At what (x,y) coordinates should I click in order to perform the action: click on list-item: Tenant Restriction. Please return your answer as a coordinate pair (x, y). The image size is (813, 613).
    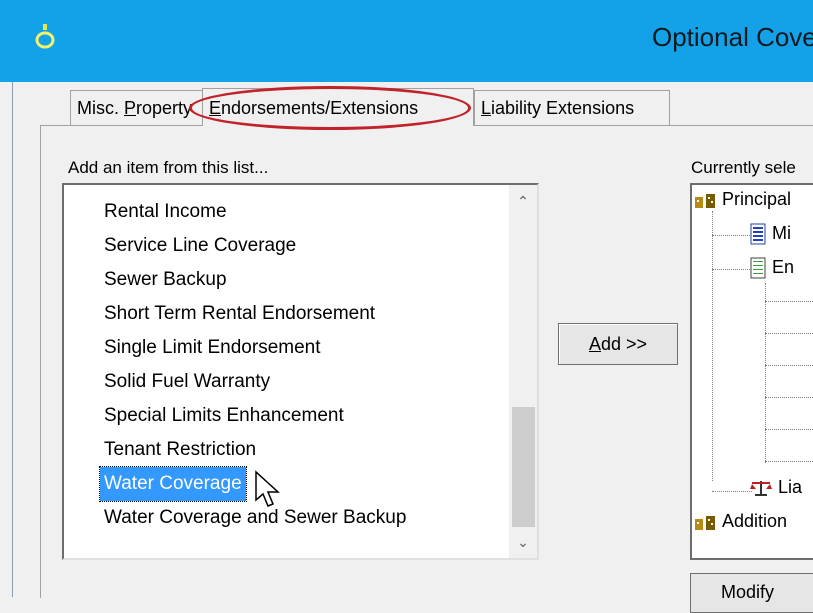
    Looking at the image, I should click on (255, 450).